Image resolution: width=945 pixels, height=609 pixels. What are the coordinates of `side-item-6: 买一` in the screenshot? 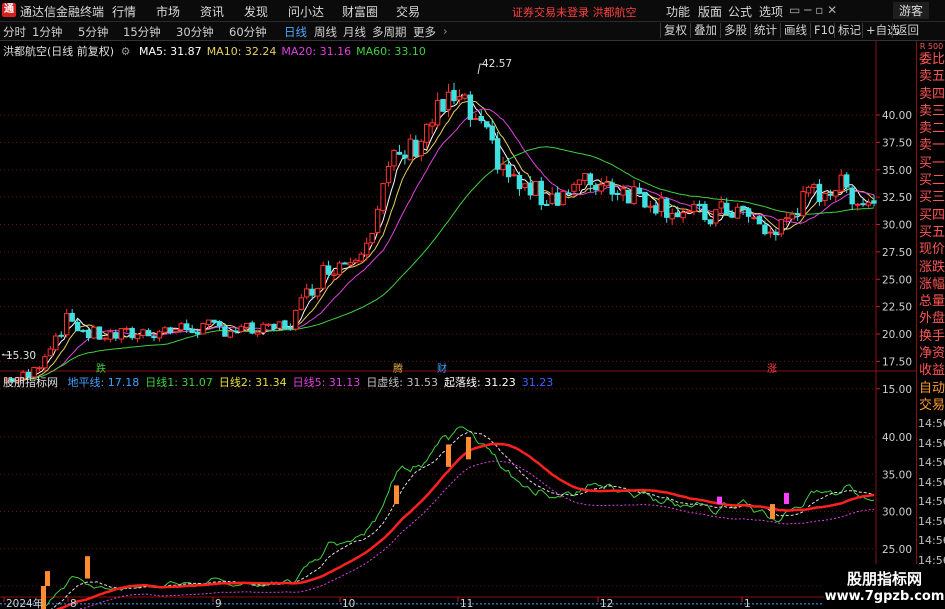 It's located at (931, 163).